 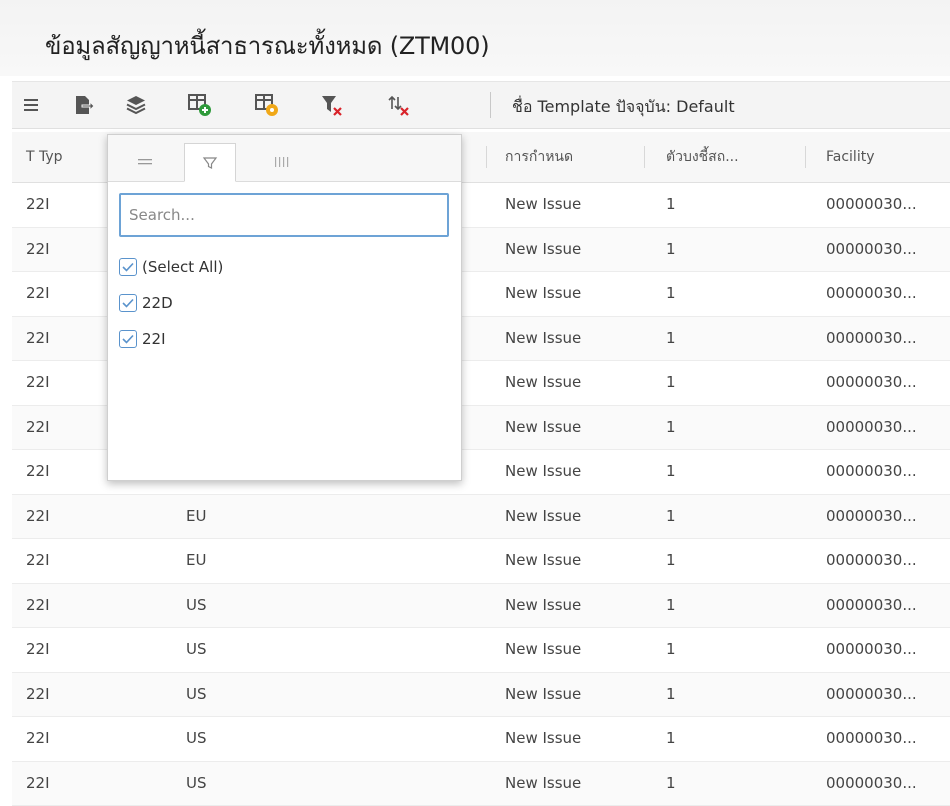 What do you see at coordinates (539, 157) in the screenshot?
I see `column-header-designation: การกำหนด` at bounding box center [539, 157].